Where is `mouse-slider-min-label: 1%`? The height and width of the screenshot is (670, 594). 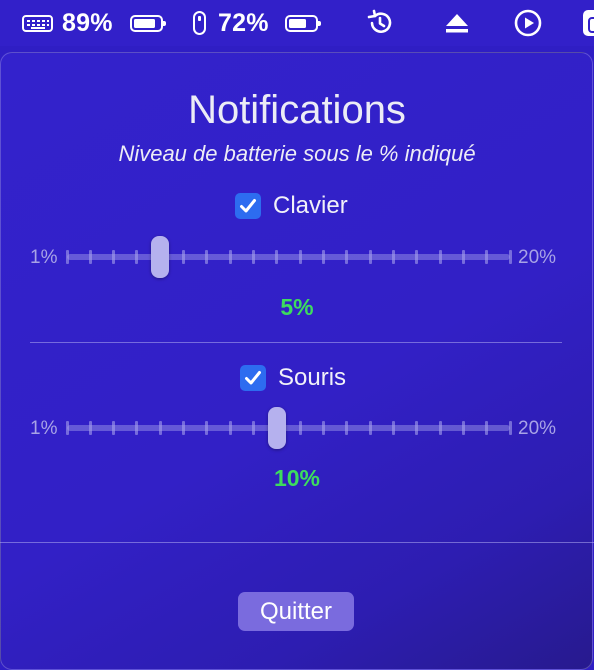
mouse-slider-min-label: 1% is located at coordinates (44, 428).